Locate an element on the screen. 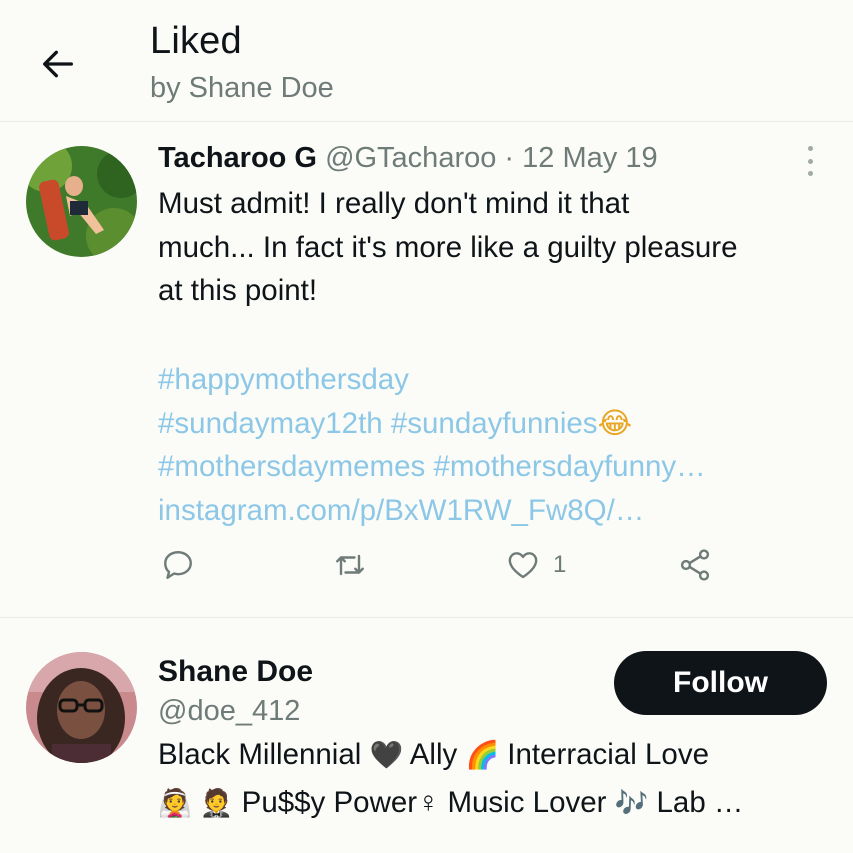  user-avatar is located at coordinates (81, 707).